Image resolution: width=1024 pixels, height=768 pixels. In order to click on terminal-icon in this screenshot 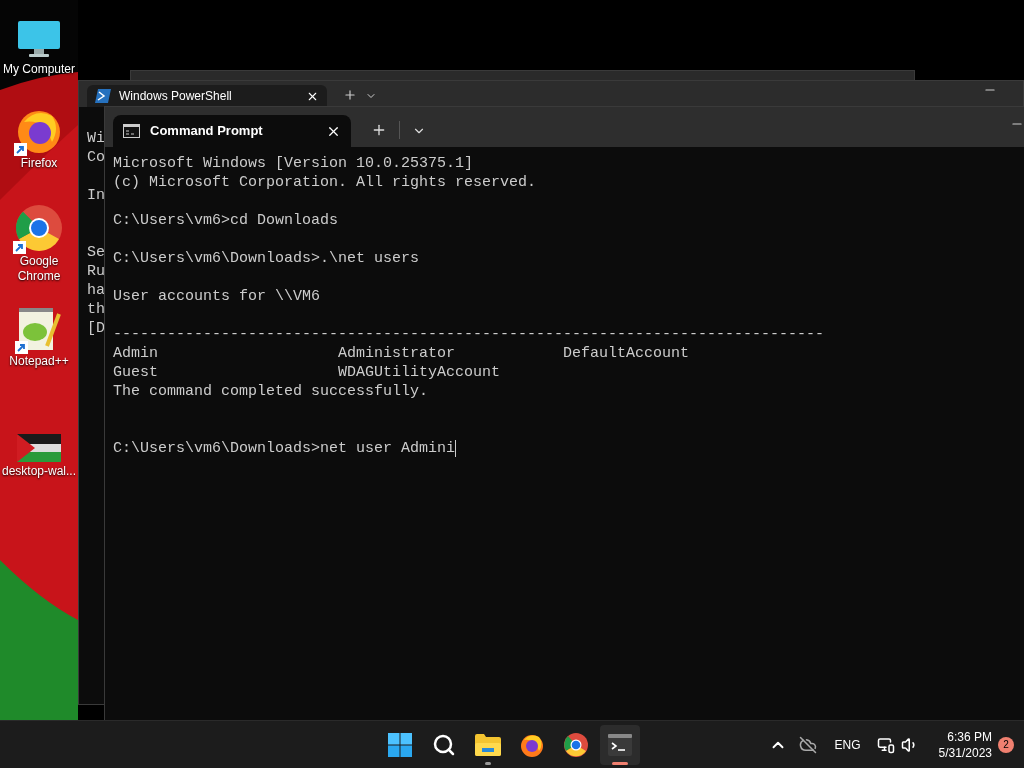, I will do `click(620, 744)`.